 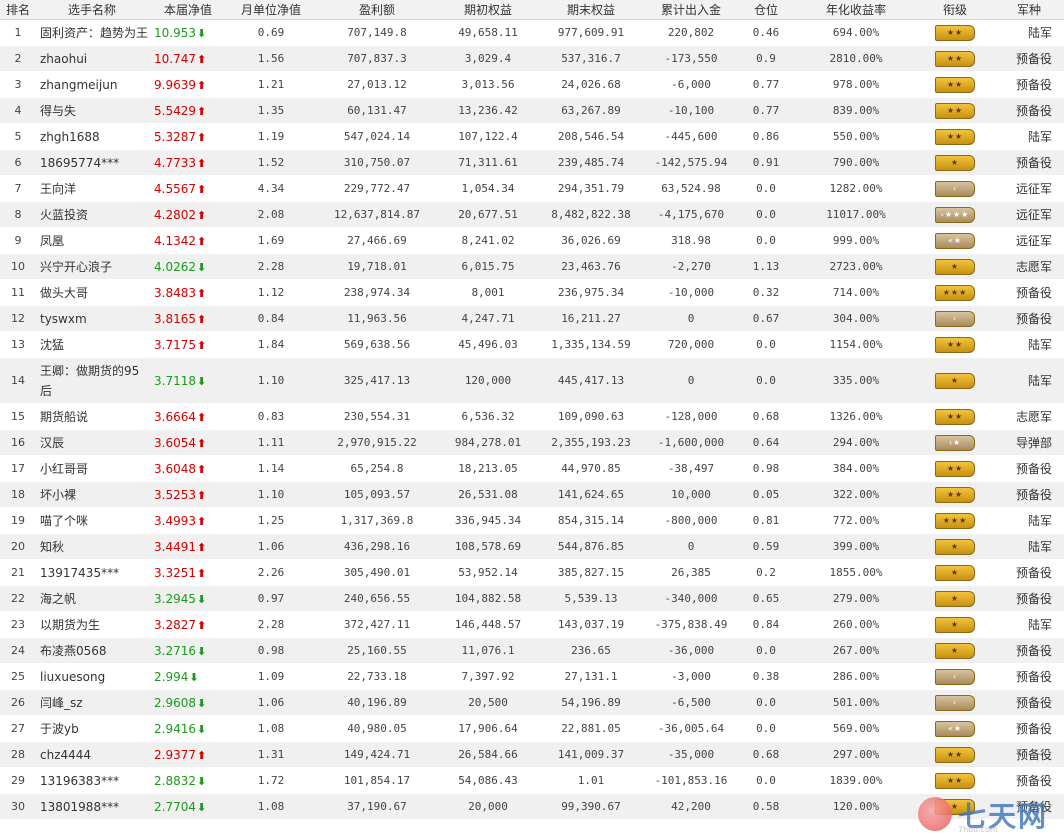 I want to click on header-net-flow: 累计出入金, so click(x=691, y=10).